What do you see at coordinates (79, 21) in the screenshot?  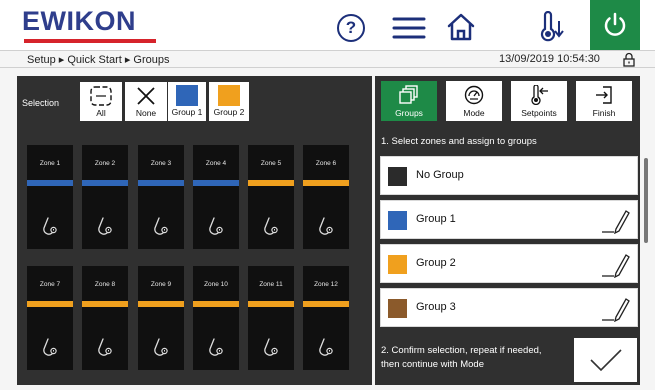 I see `logo: EWIKON` at bounding box center [79, 21].